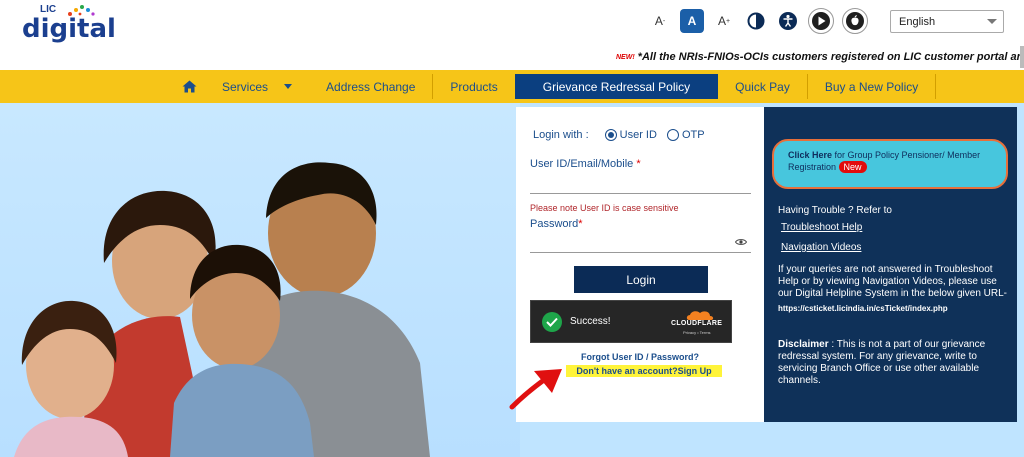 The image size is (1024, 457). What do you see at coordinates (693, 135) in the screenshot?
I see `otp-radio-label: OTP` at bounding box center [693, 135].